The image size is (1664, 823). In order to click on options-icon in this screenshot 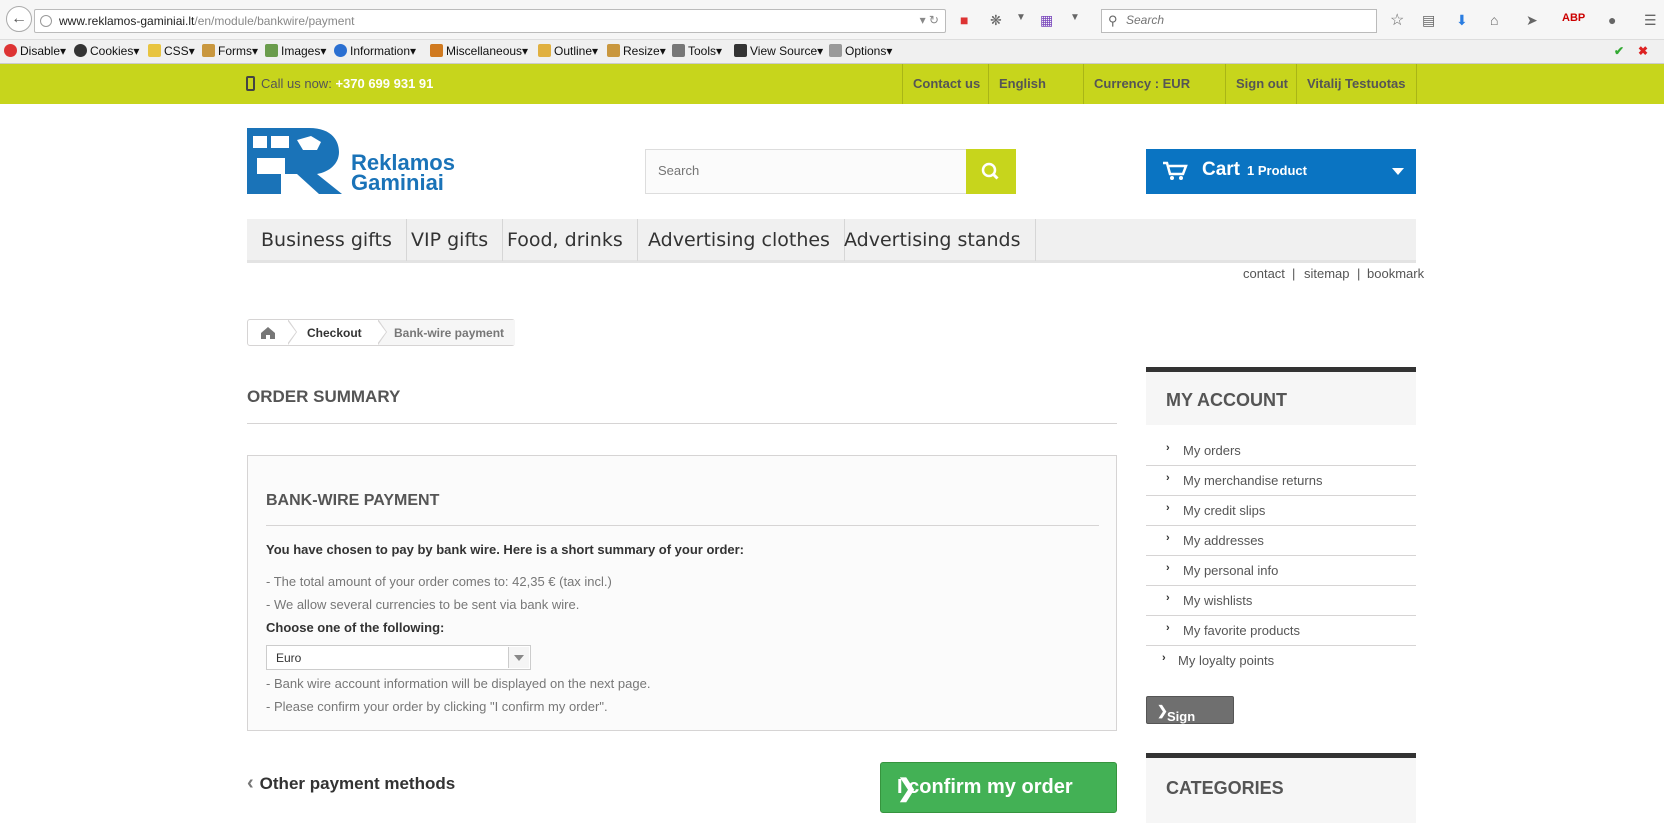, I will do `click(835, 50)`.